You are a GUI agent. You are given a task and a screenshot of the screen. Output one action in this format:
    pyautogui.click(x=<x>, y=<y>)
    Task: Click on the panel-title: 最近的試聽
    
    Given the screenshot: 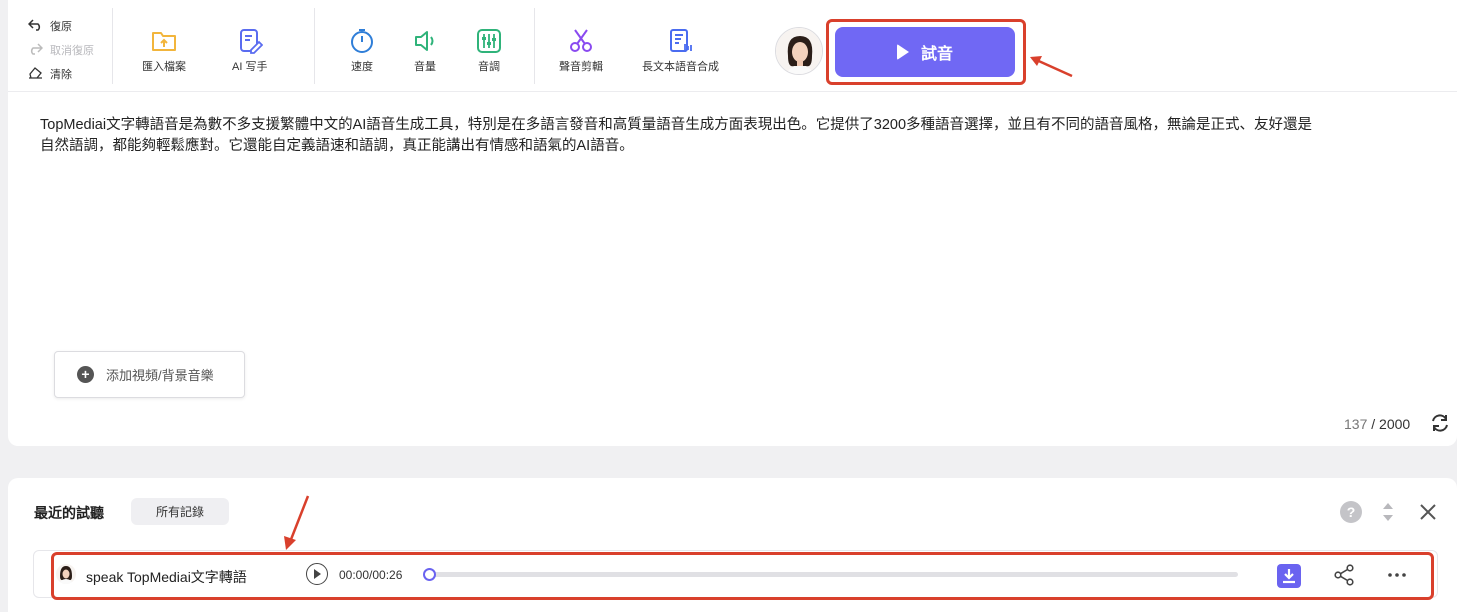 What is the action you would take?
    pyautogui.click(x=69, y=513)
    